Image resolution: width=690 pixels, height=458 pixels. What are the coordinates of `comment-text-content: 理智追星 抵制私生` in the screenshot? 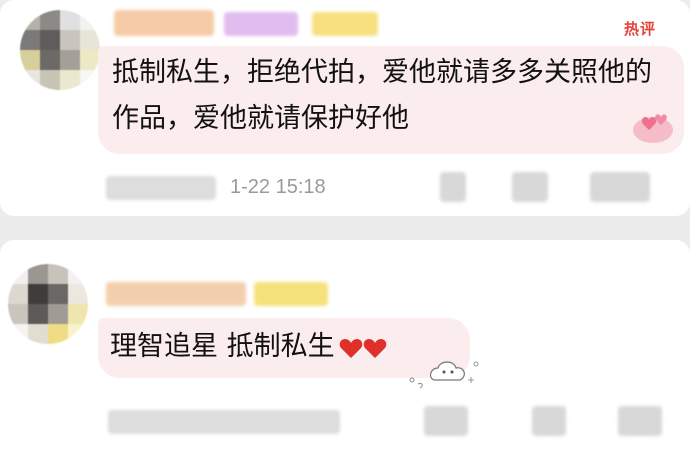 It's located at (222, 346).